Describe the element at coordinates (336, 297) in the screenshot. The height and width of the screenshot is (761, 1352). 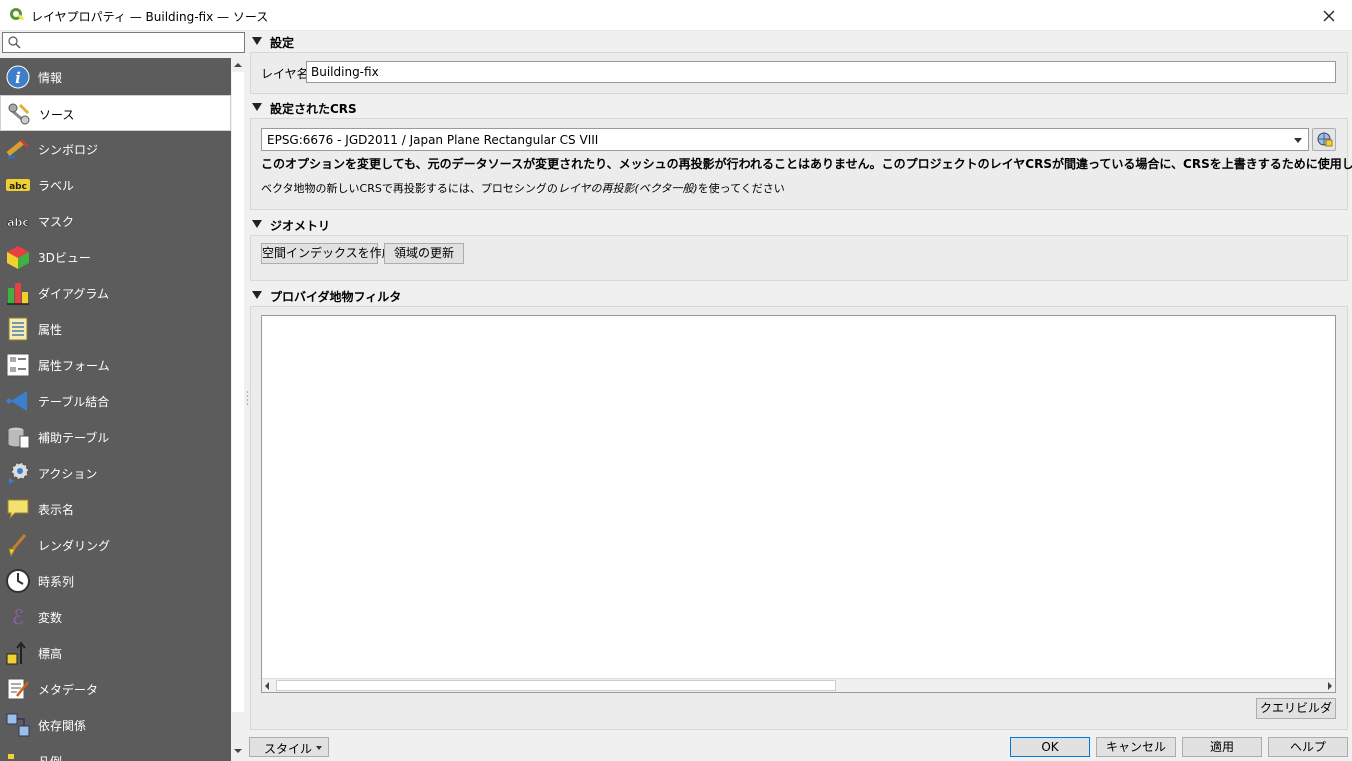
I see `section-title: プロバイダ地物フィルタ` at that location.